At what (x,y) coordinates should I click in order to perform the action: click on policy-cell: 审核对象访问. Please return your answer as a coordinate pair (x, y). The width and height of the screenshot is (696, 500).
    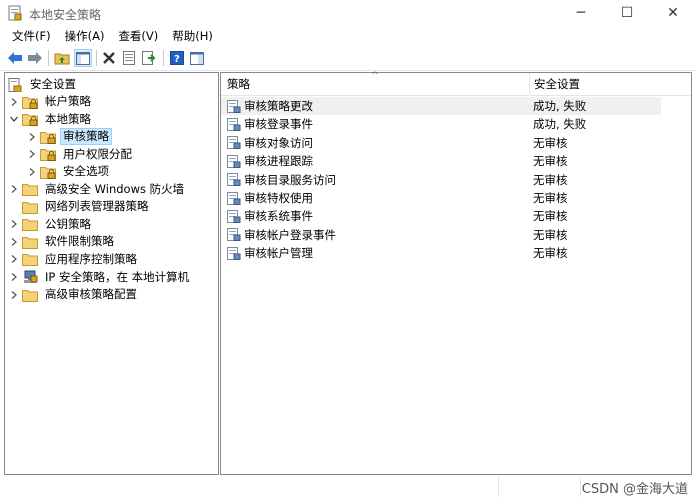
    Looking at the image, I should click on (270, 143).